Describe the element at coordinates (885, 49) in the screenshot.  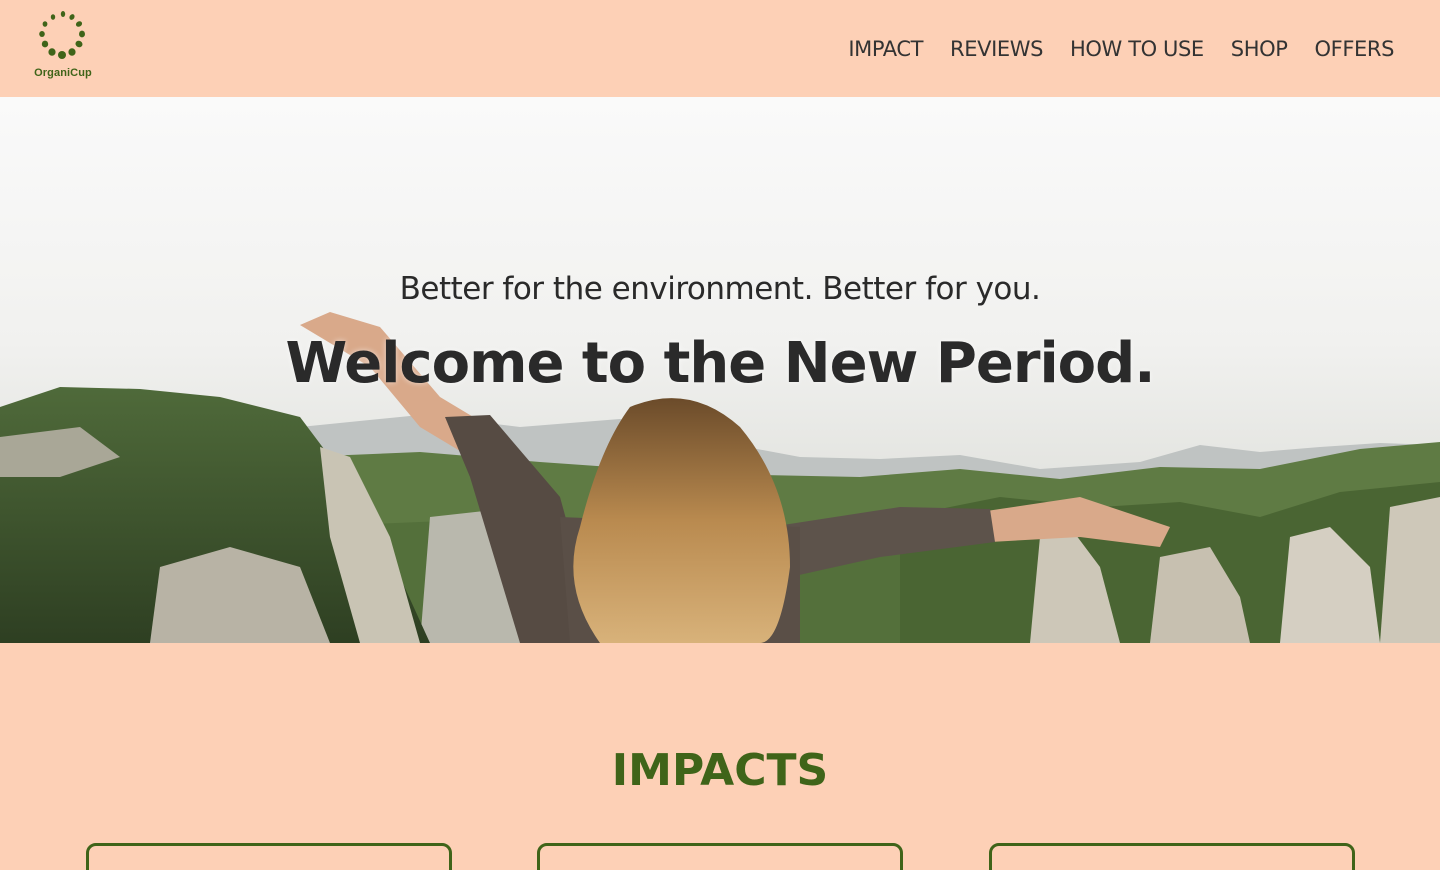
I see `nav-impact: IMPACT` at that location.